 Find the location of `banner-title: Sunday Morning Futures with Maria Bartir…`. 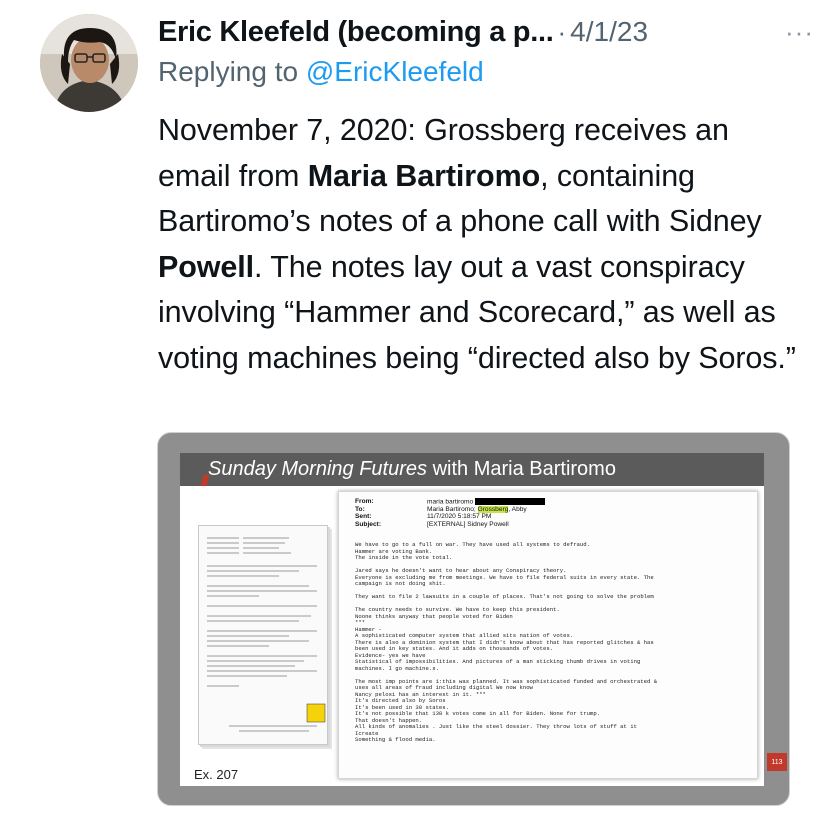

banner-title: Sunday Morning Futures with Maria Bartir… is located at coordinates (412, 469).